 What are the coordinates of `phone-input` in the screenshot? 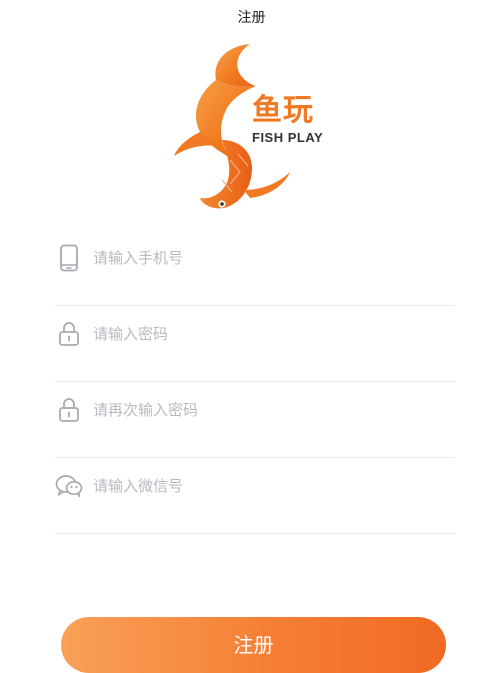 It's located at (263, 258).